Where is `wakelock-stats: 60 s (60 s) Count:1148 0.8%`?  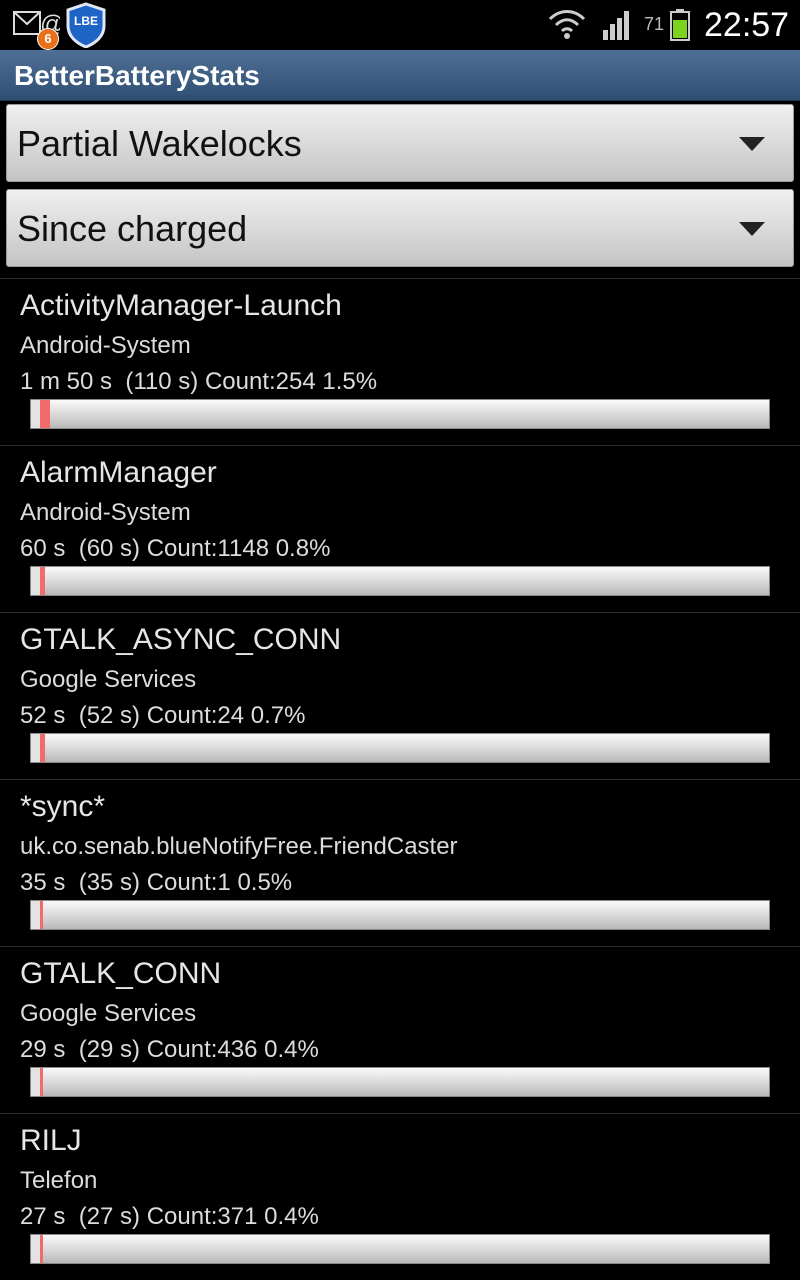
wakelock-stats: 60 s (60 s) Count:1148 0.8% is located at coordinates (175, 548).